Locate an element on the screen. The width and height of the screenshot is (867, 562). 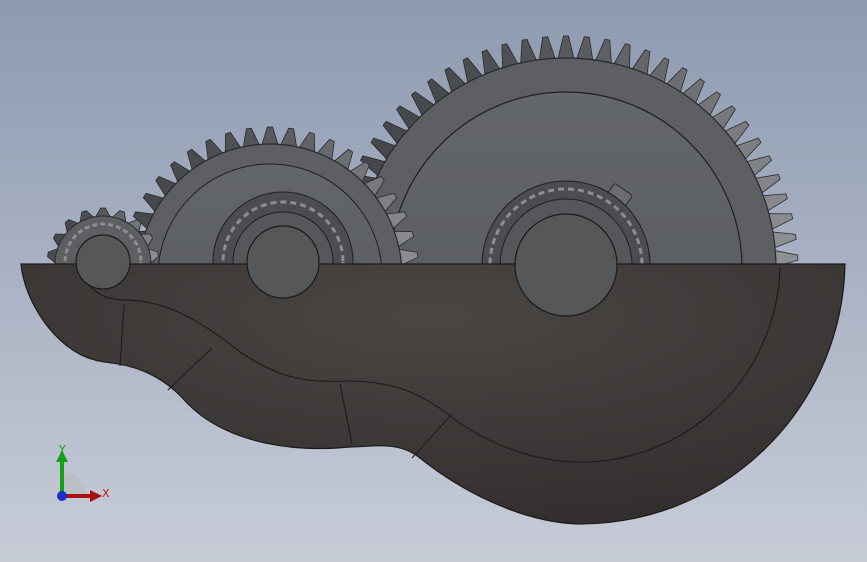
x-axis-label: X is located at coordinates (106, 493).